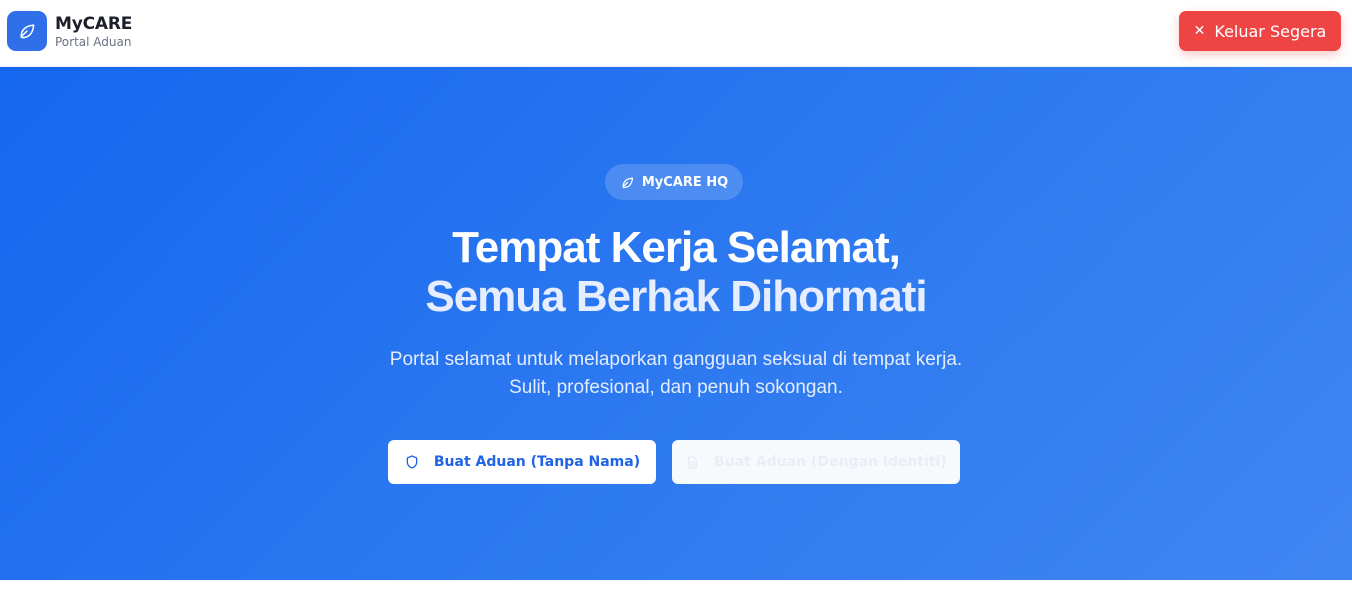  What do you see at coordinates (93, 42) in the screenshot?
I see `brand-subtitle: Portal Aduan` at bounding box center [93, 42].